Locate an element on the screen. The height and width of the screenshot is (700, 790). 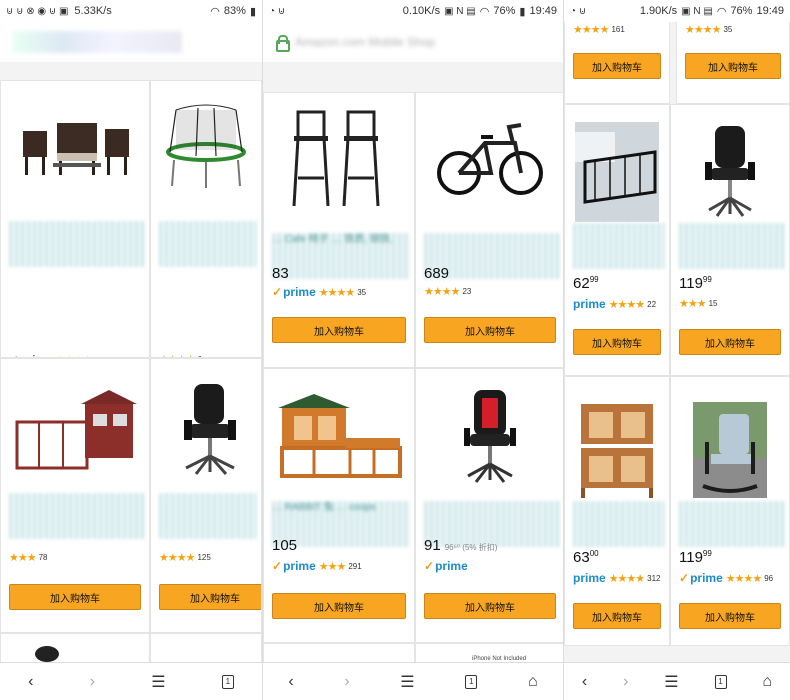
clock: 19:49 is located at coordinates (543, 11).